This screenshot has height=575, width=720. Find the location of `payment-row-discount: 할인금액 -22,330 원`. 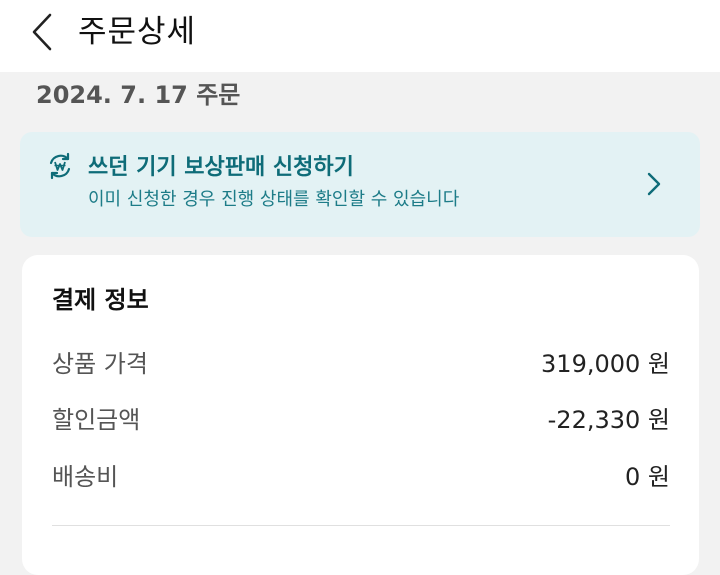

payment-row-discount: 할인금액 -22,330 원 is located at coordinates (361, 420).